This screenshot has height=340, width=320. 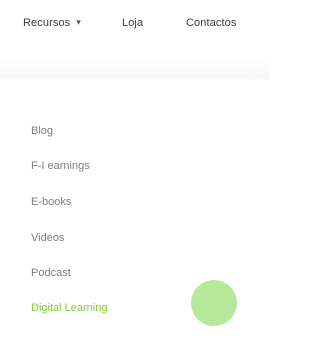 I want to click on menu-item-podcast: Podcast, so click(x=51, y=273).